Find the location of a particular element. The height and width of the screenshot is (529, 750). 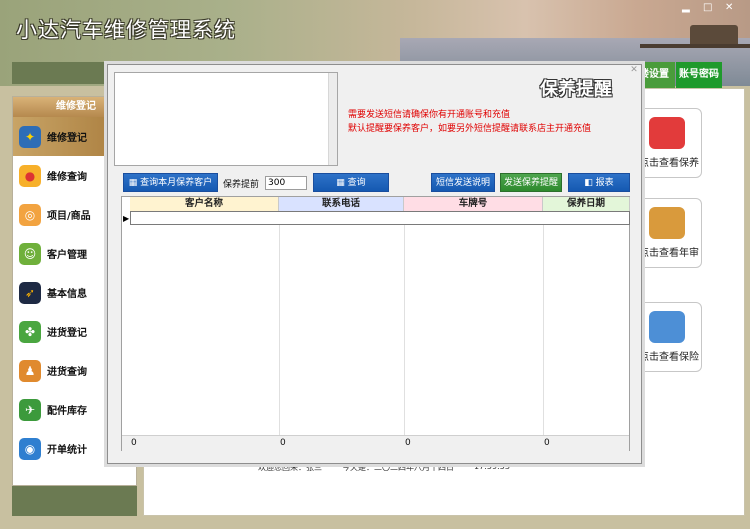

dialog-close-icon: ✕ is located at coordinates (634, 70).